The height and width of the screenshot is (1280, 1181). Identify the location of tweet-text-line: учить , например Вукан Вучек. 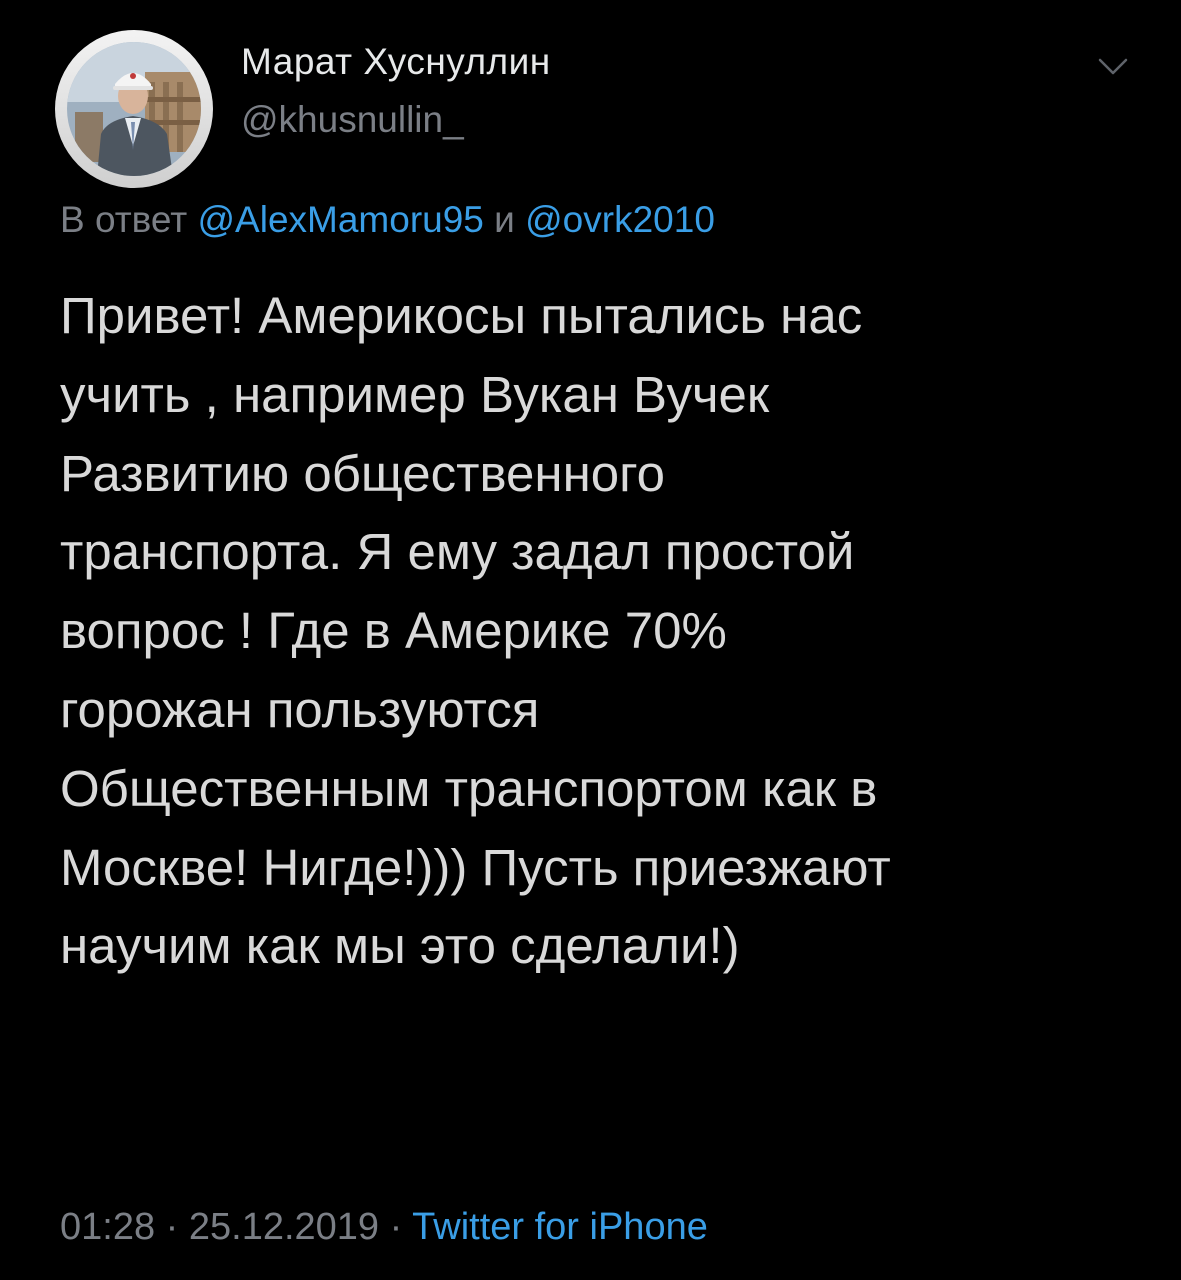
(415, 394).